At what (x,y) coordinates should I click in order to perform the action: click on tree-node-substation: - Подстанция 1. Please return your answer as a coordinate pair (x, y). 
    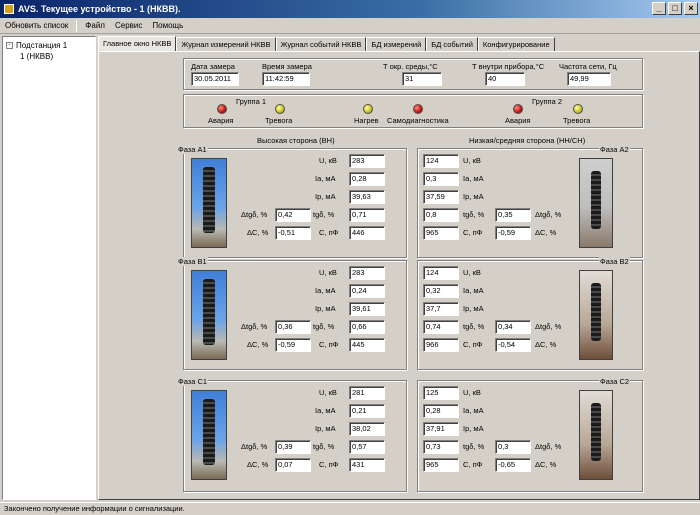
    Looking at the image, I should click on (49, 45).